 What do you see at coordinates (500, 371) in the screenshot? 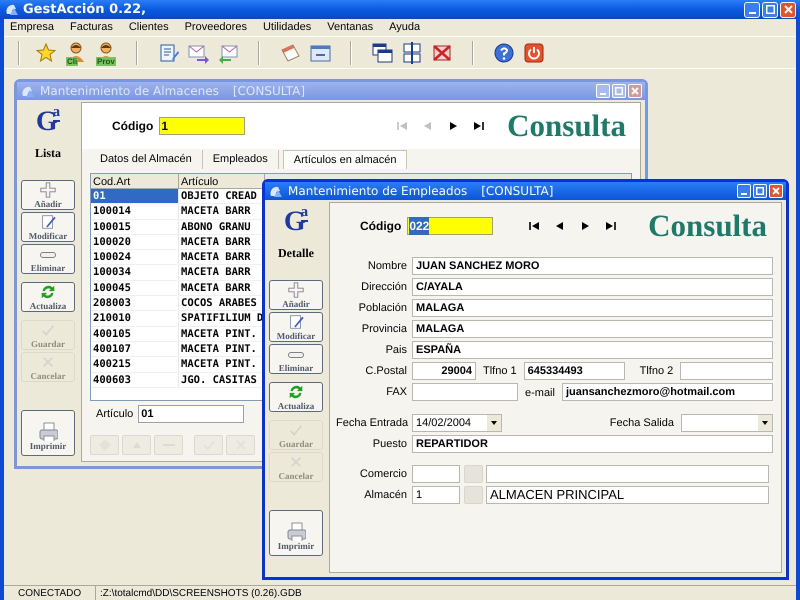
I see `field-label: Tlfno 1` at bounding box center [500, 371].